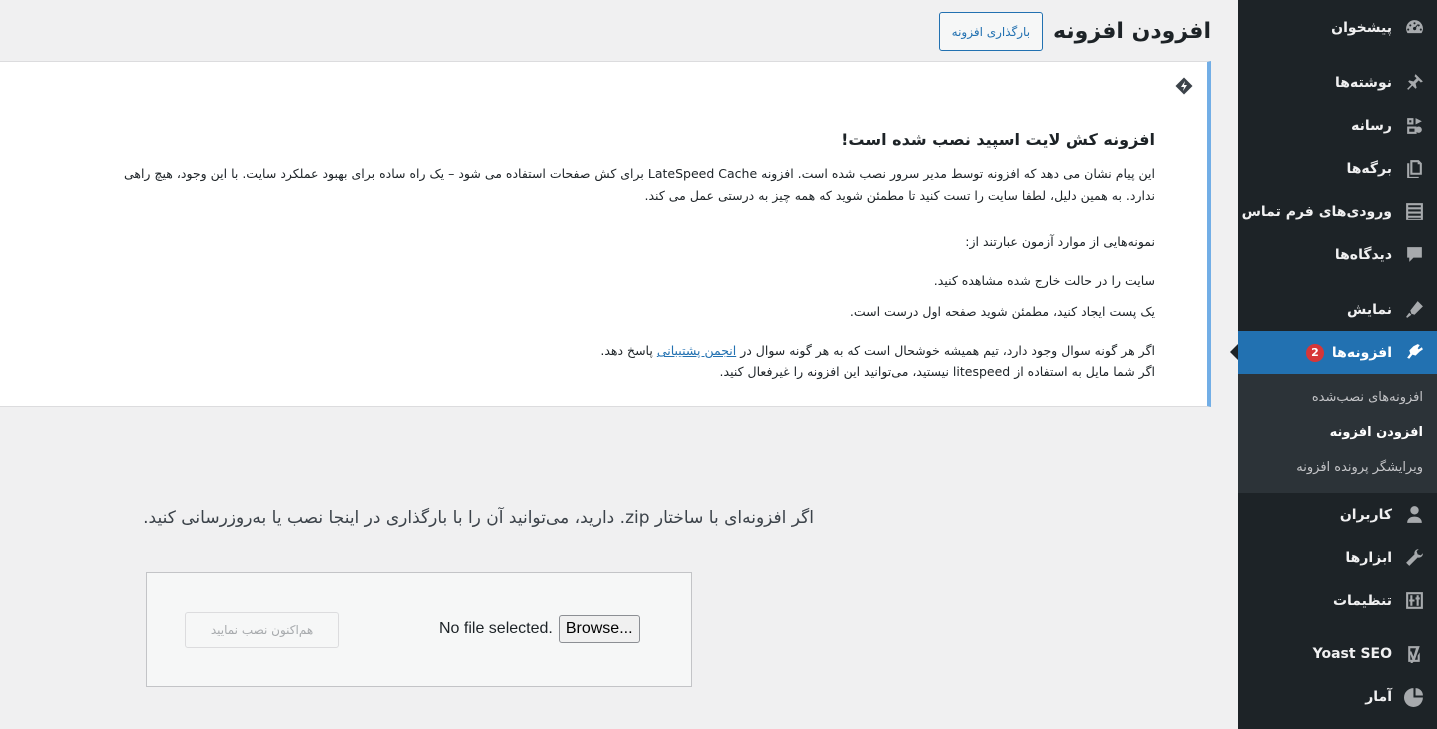  What do you see at coordinates (262, 630) in the screenshot?
I see `install-now-button: هم‌اکنون نصب نمایید` at bounding box center [262, 630].